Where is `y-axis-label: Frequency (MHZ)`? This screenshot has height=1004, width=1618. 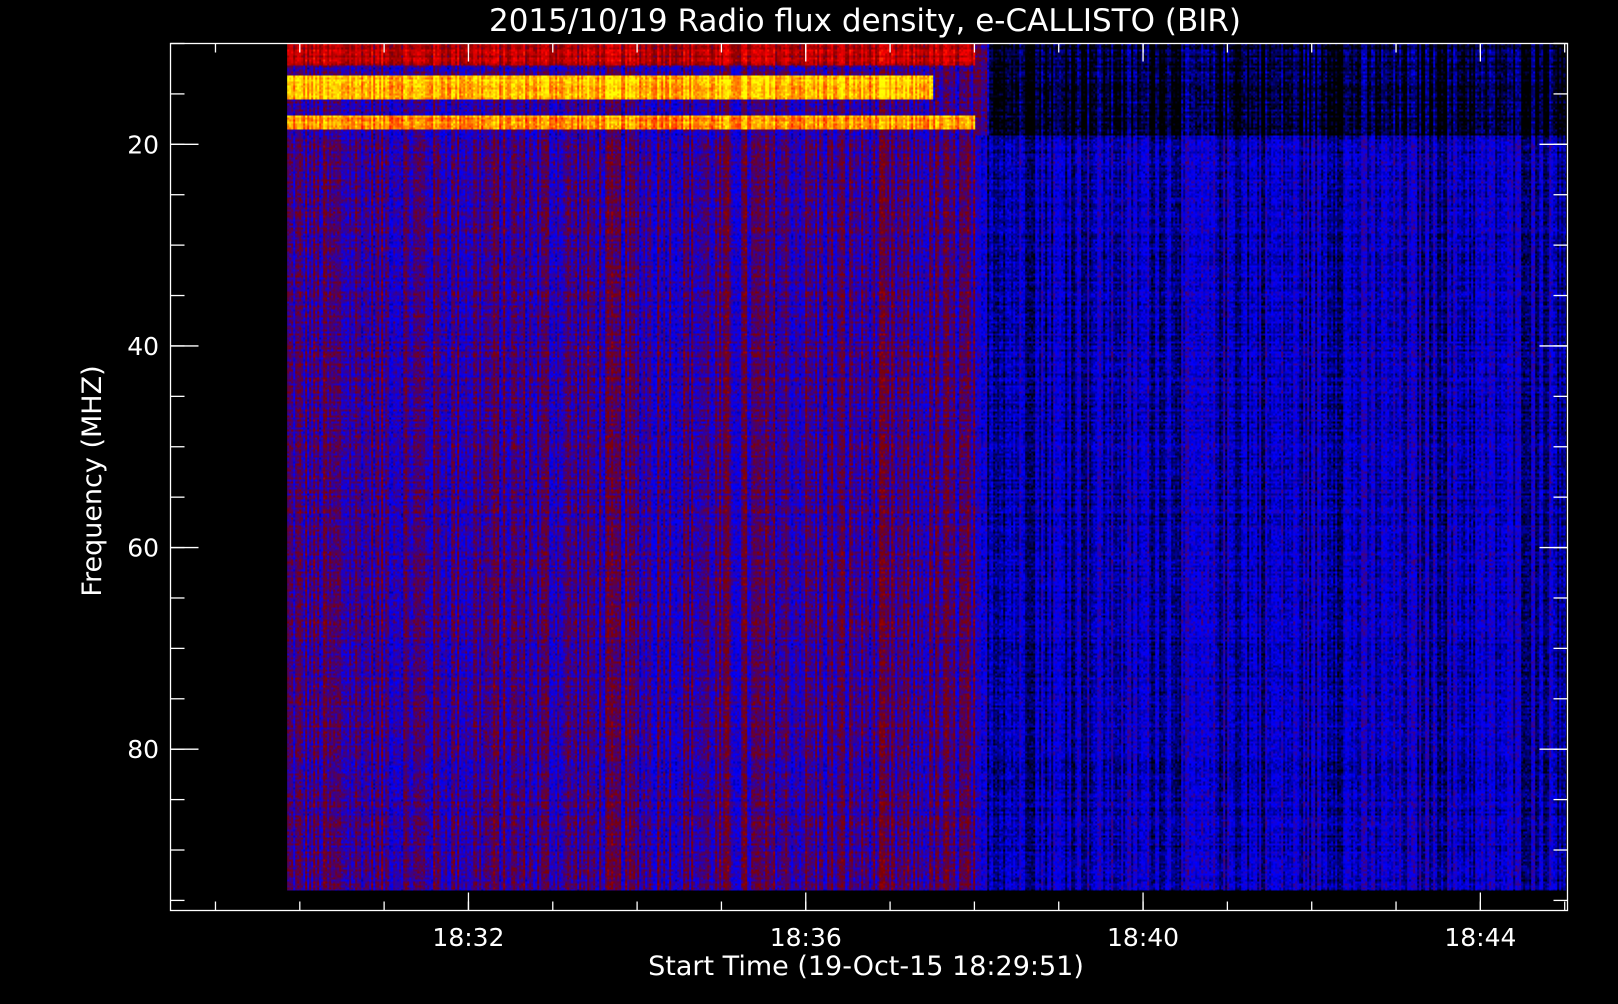 y-axis-label: Frequency (MHZ) is located at coordinates (92, 480).